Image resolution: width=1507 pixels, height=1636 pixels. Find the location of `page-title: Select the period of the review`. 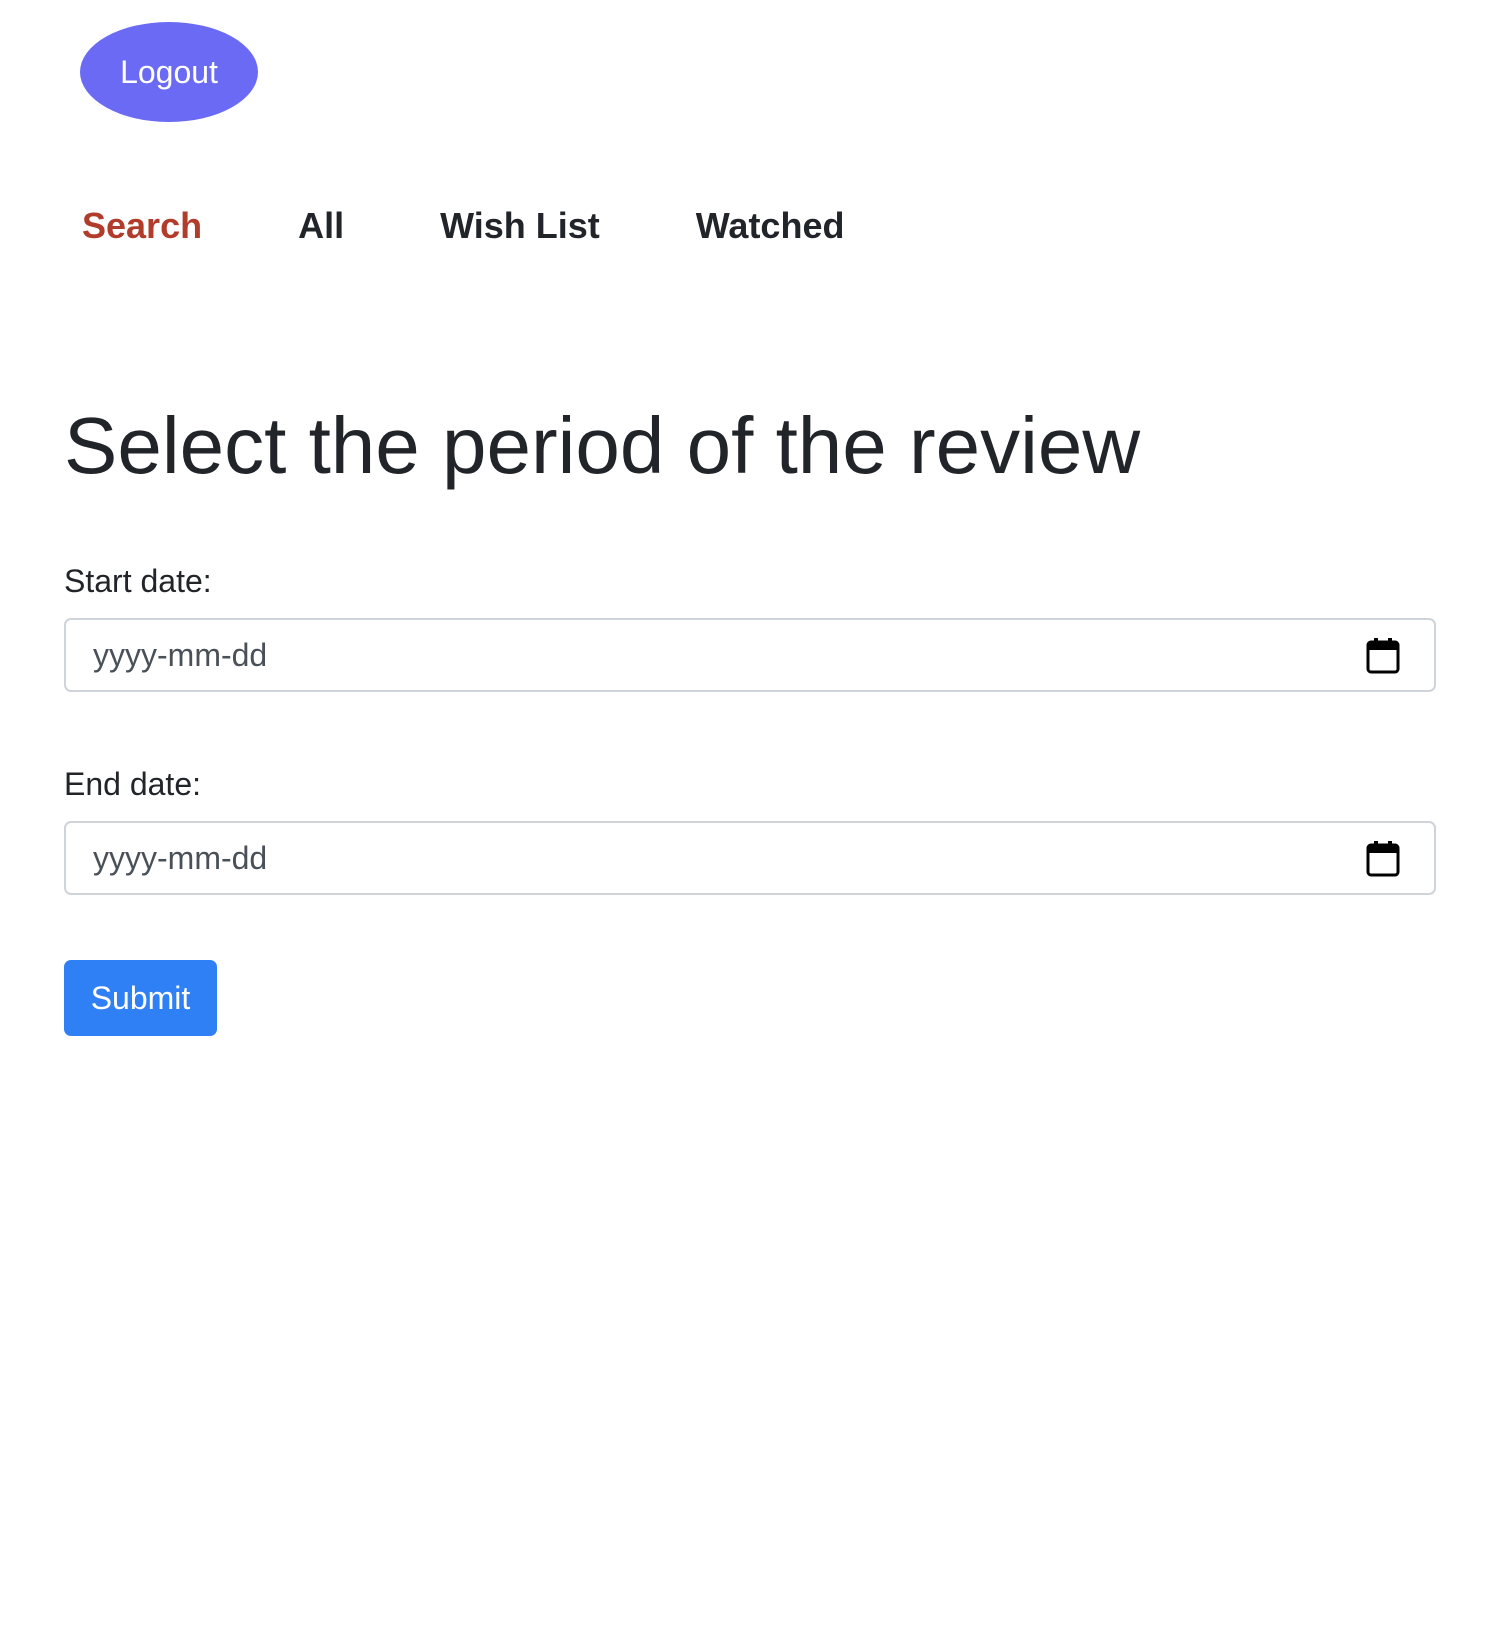

page-title: Select the period of the review is located at coordinates (602, 445).